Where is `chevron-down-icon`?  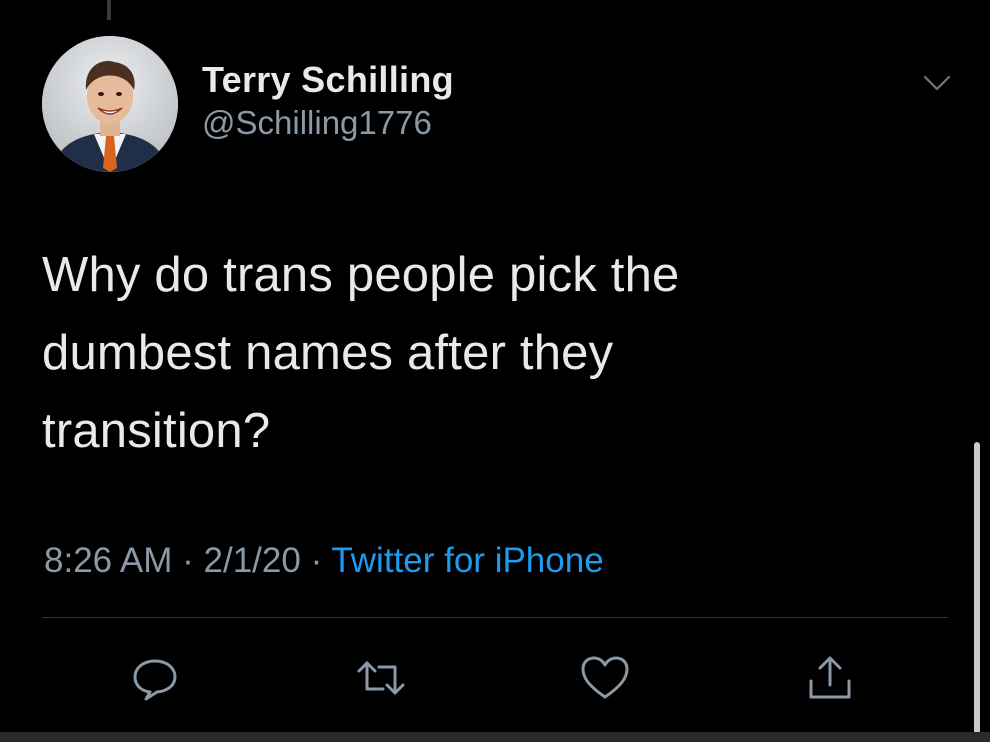 chevron-down-icon is located at coordinates (937, 83).